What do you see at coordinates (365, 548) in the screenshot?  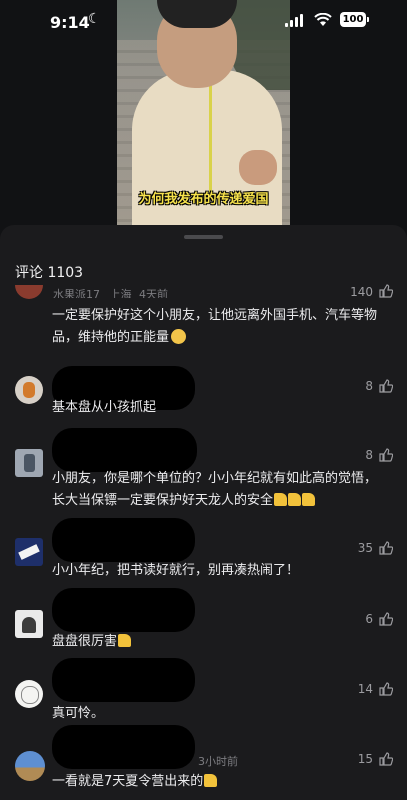 I see `like-count: 35` at bounding box center [365, 548].